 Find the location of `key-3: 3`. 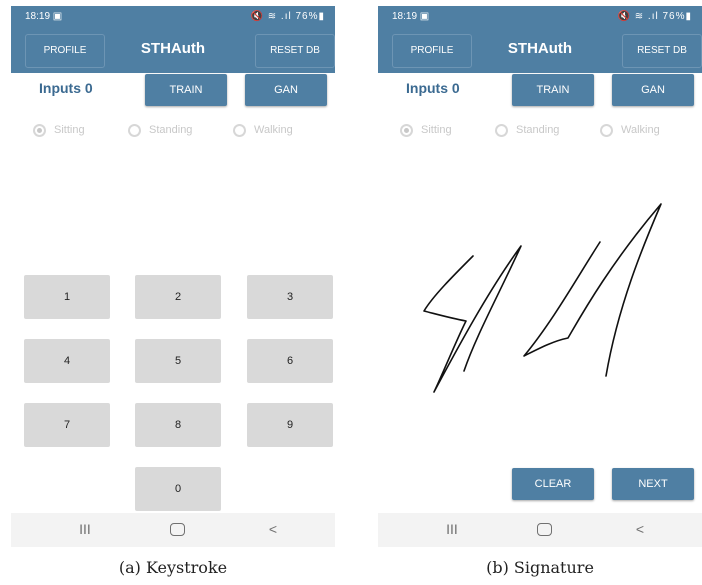

key-3: 3 is located at coordinates (290, 297).